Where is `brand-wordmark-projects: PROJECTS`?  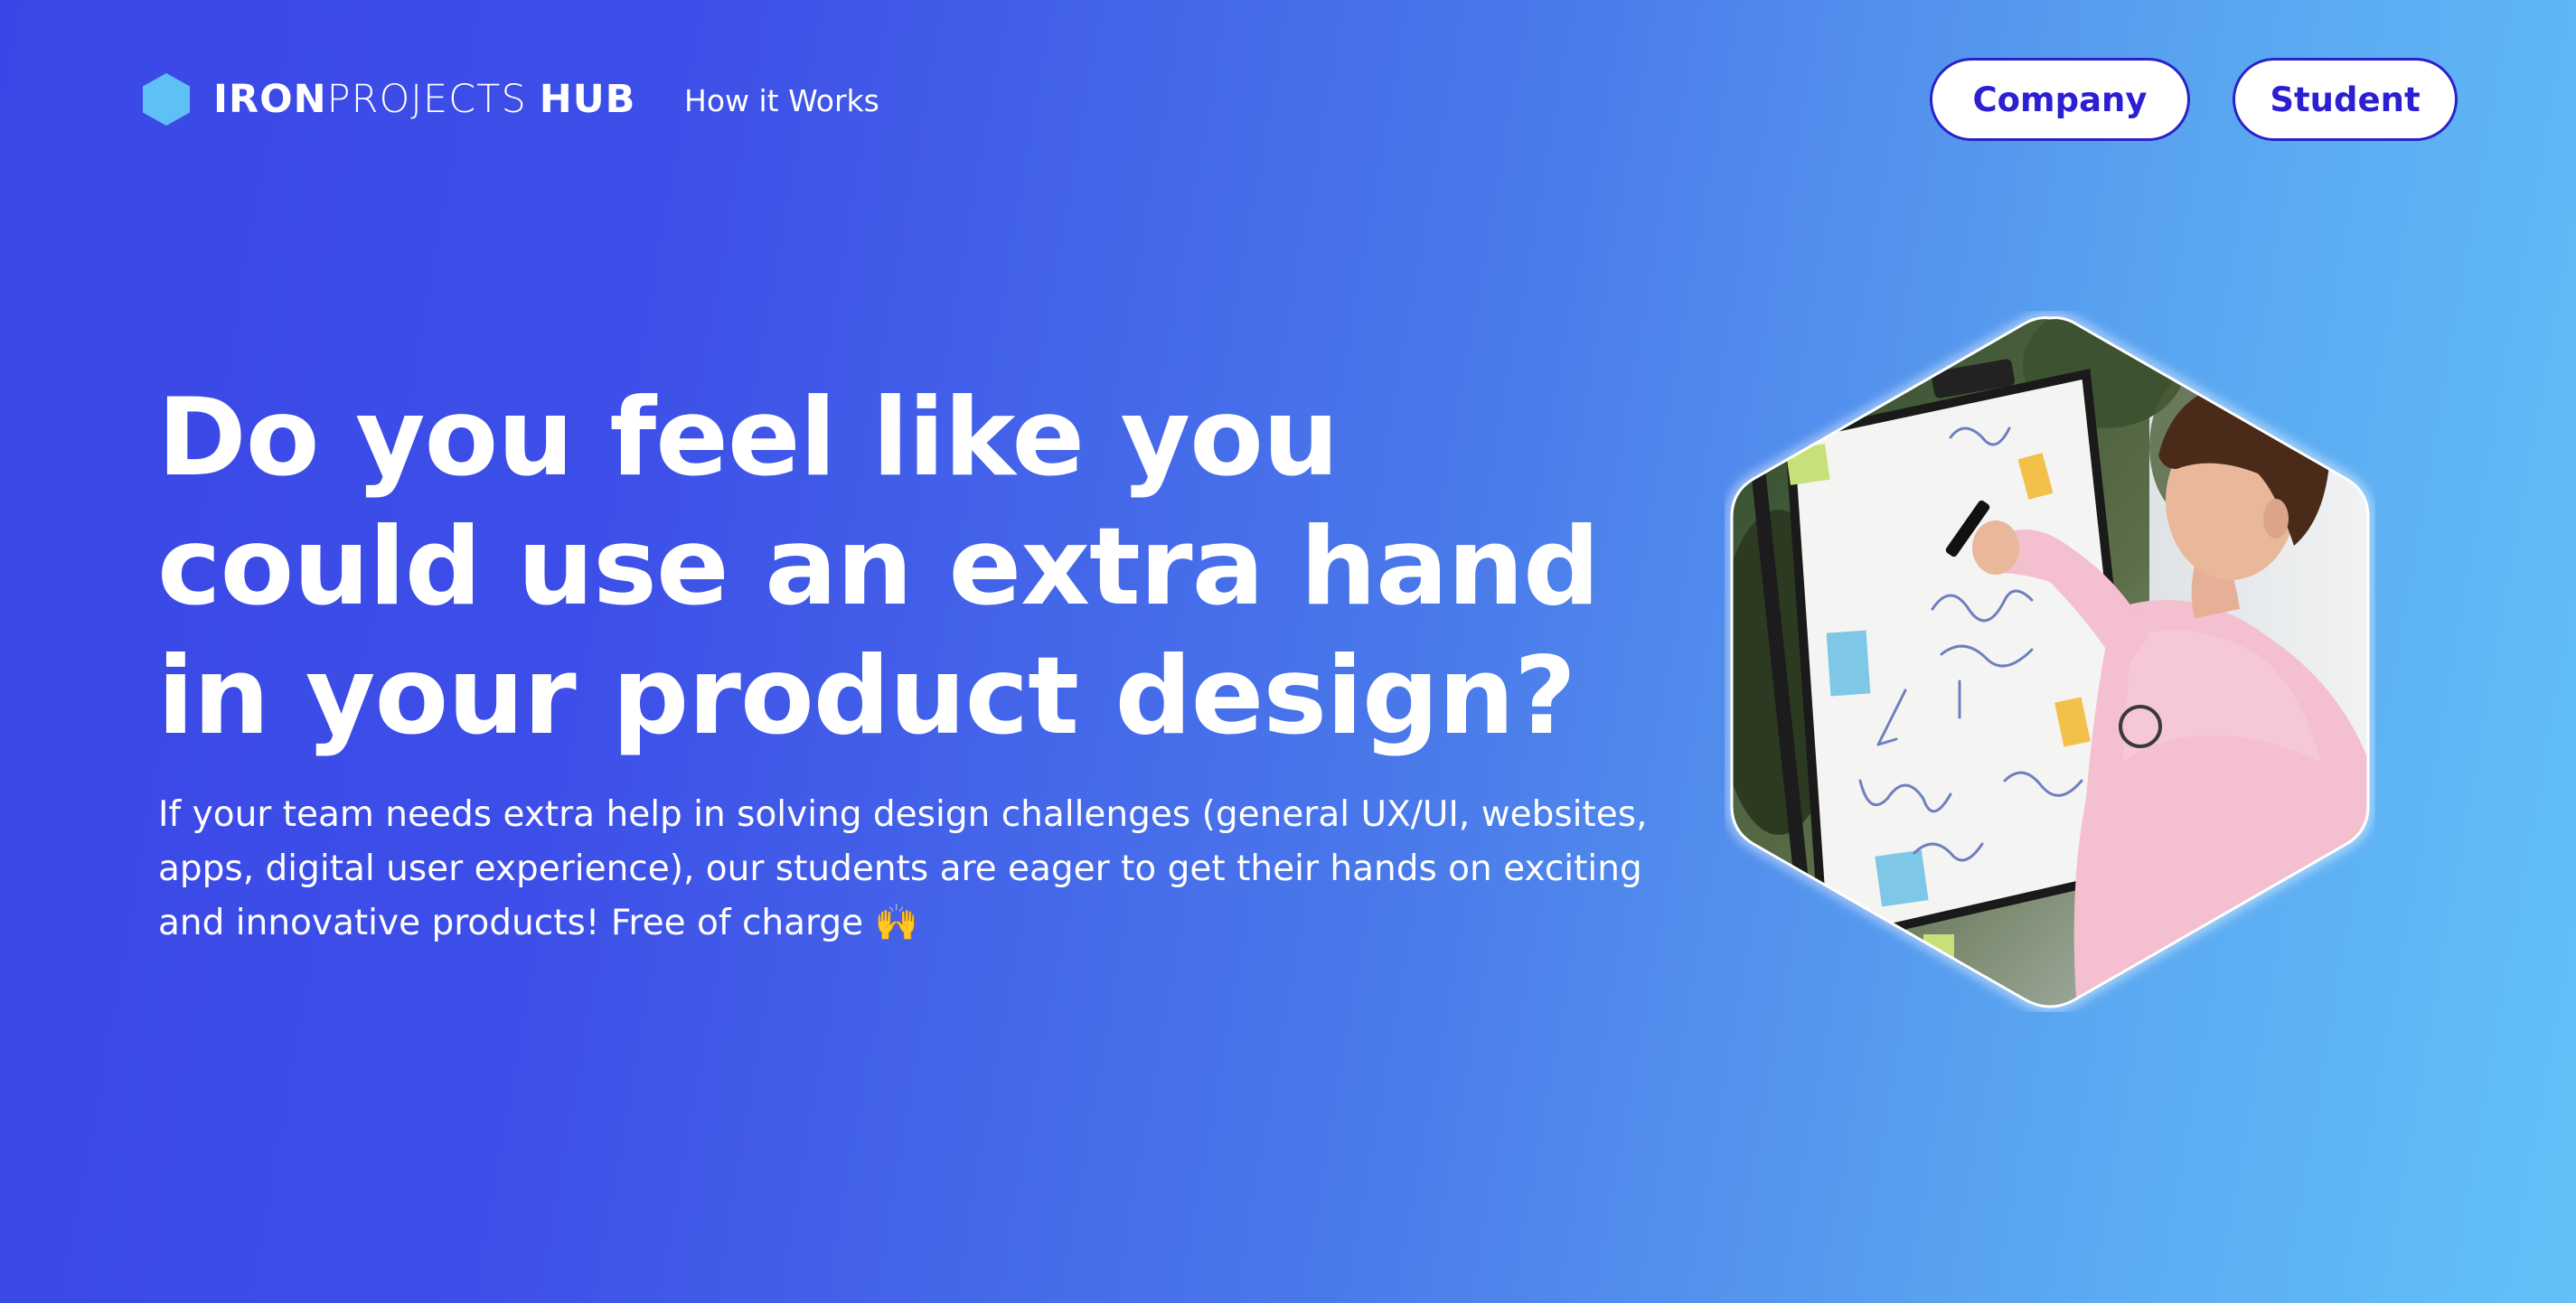
brand-wordmark-projects: PROJECTS is located at coordinates (427, 99).